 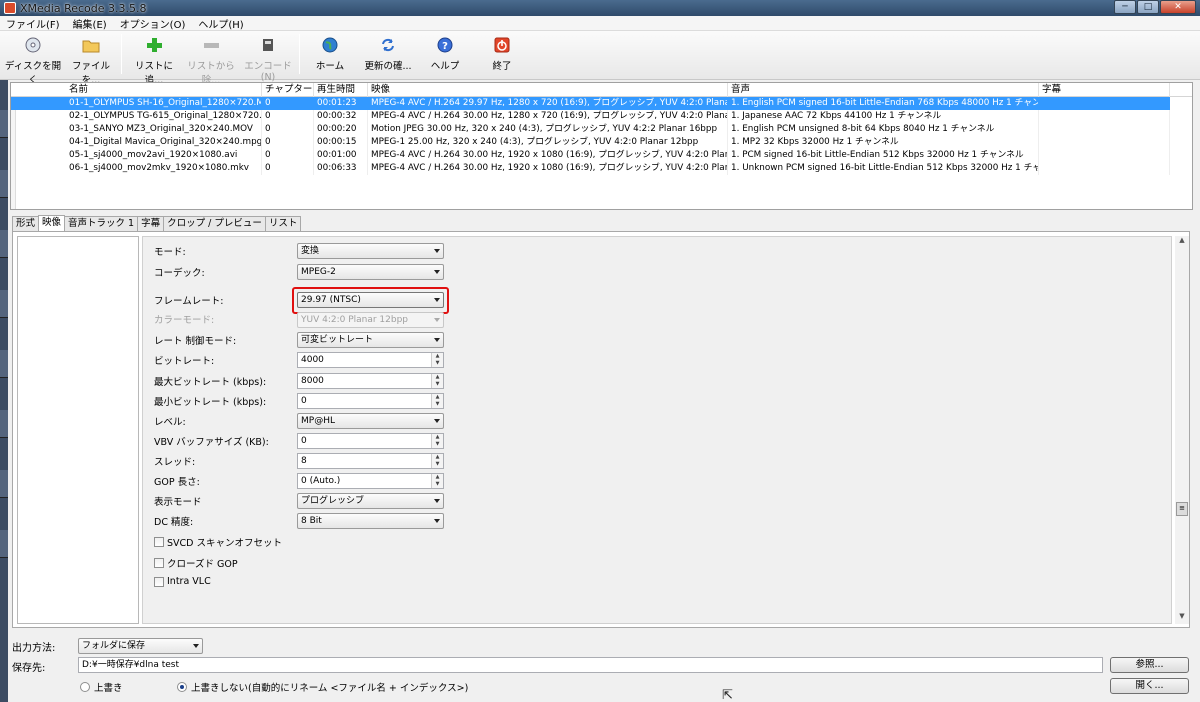 I want to click on column-name: 名前, so click(x=164, y=90).